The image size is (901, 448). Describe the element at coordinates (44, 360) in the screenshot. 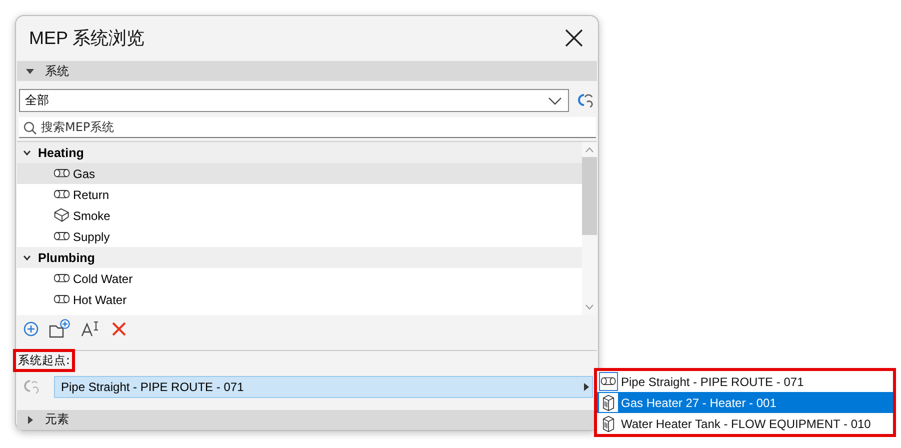

I see `origin-label: 系统起点:` at that location.